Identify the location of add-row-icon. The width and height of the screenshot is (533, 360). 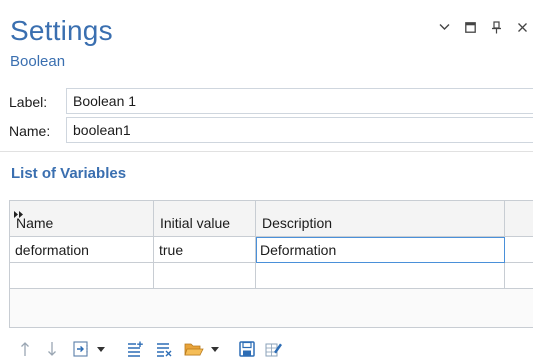
(135, 349).